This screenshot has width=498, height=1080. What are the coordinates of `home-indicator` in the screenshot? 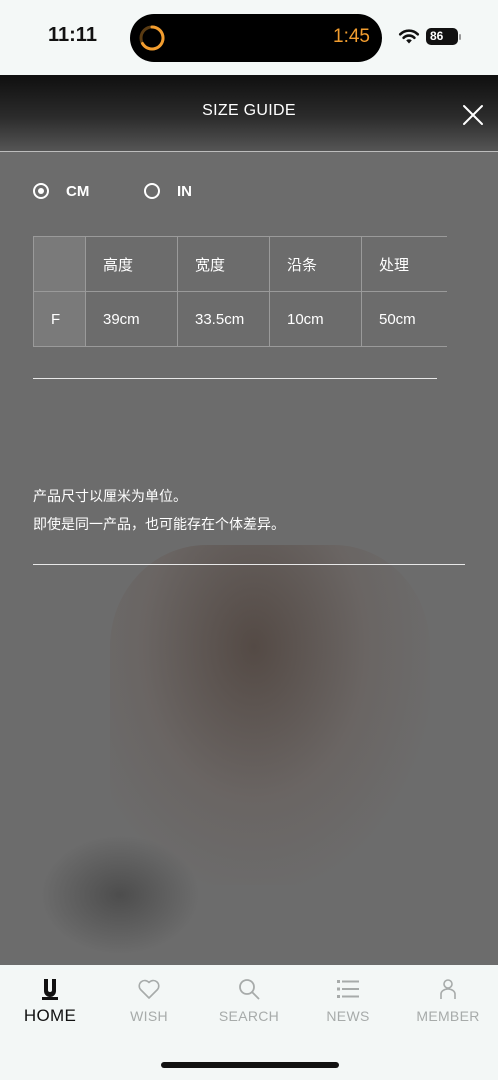 It's located at (250, 1065).